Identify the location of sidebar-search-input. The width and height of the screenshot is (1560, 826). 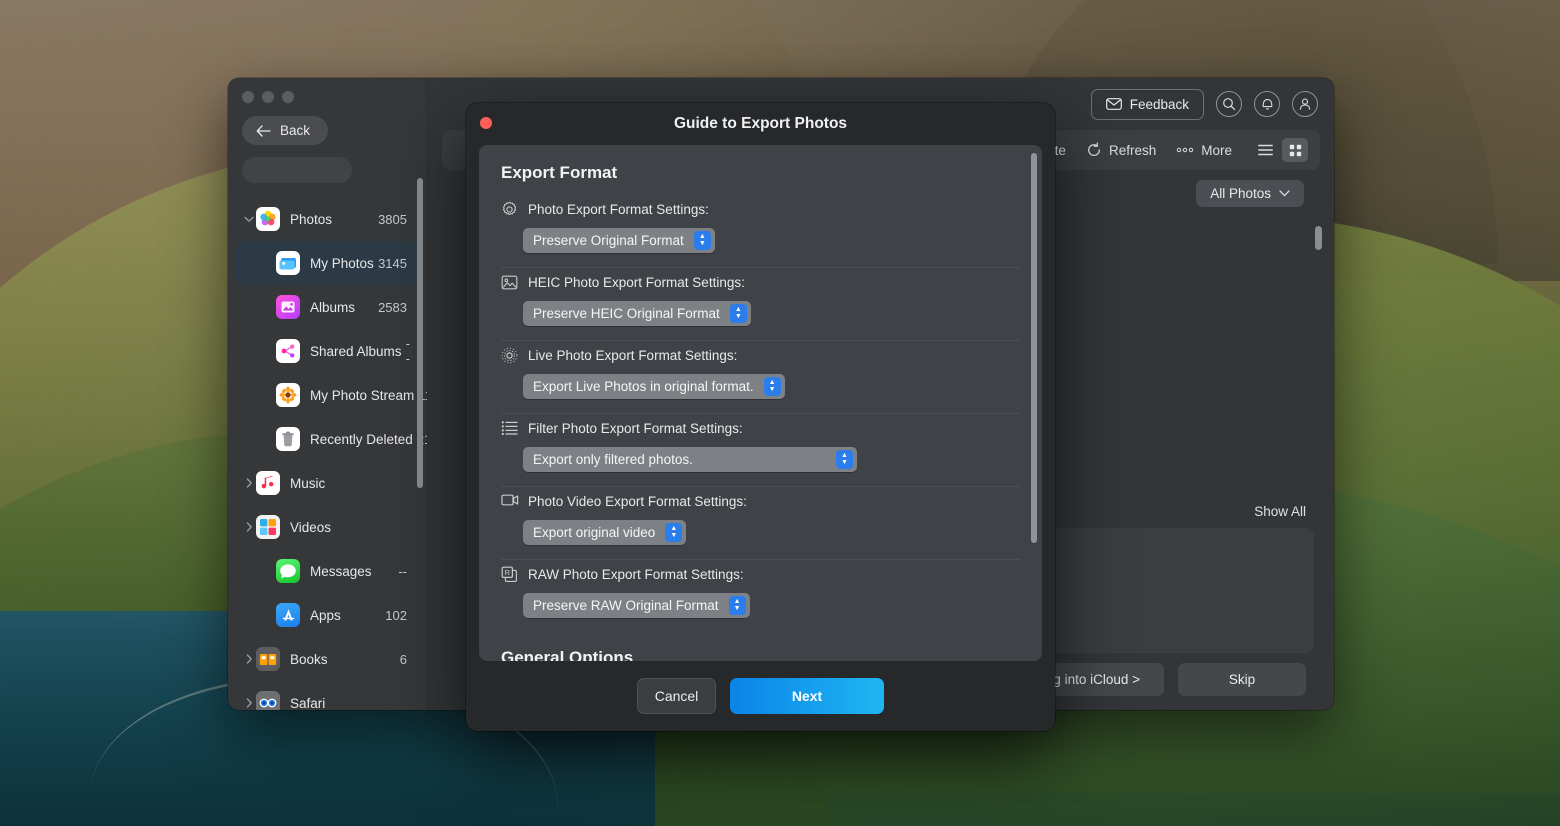
(297, 170).